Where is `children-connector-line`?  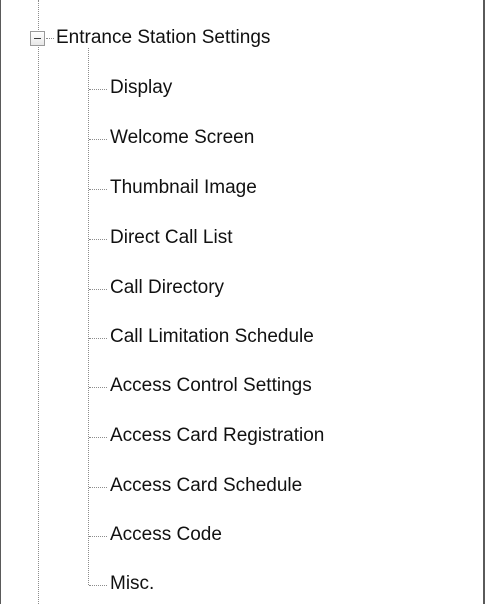 children-connector-line is located at coordinates (88, 316).